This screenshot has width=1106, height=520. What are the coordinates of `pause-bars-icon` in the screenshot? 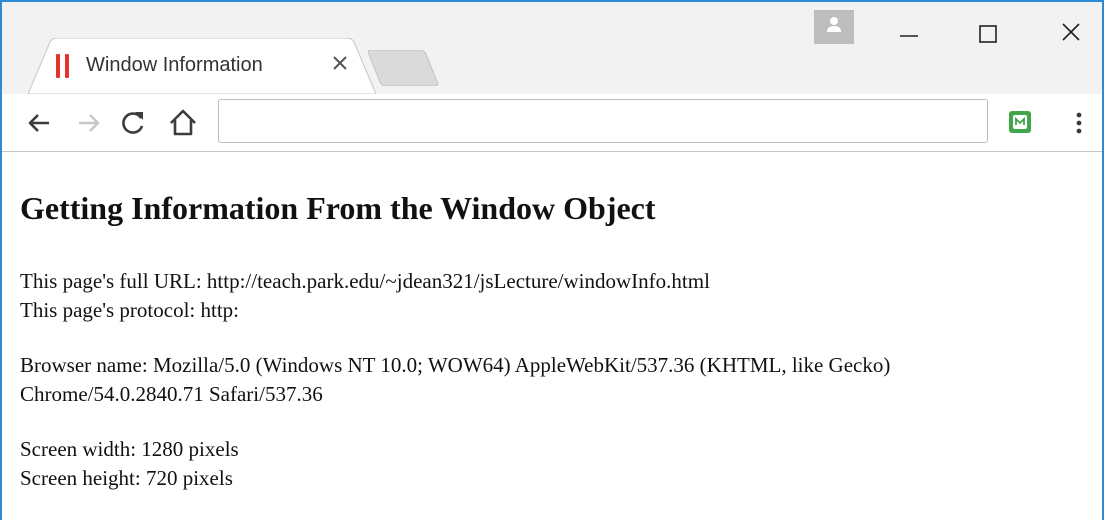 It's located at (63, 66).